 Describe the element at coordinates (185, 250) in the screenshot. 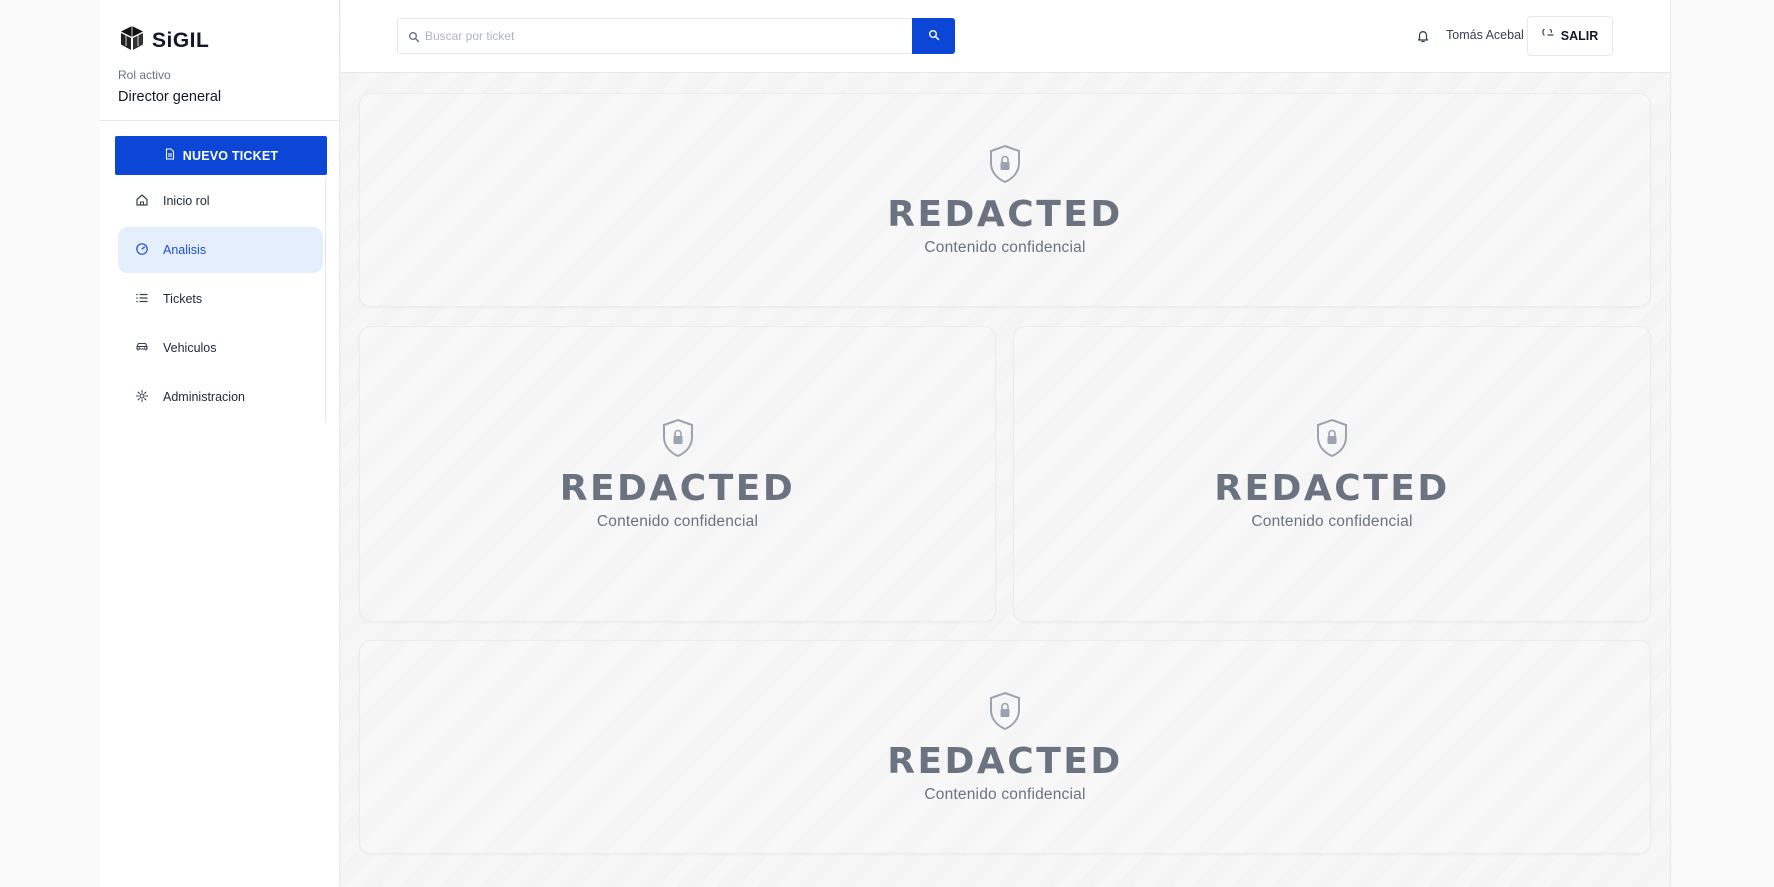

I see `sidebar-item-label: Analisis` at that location.